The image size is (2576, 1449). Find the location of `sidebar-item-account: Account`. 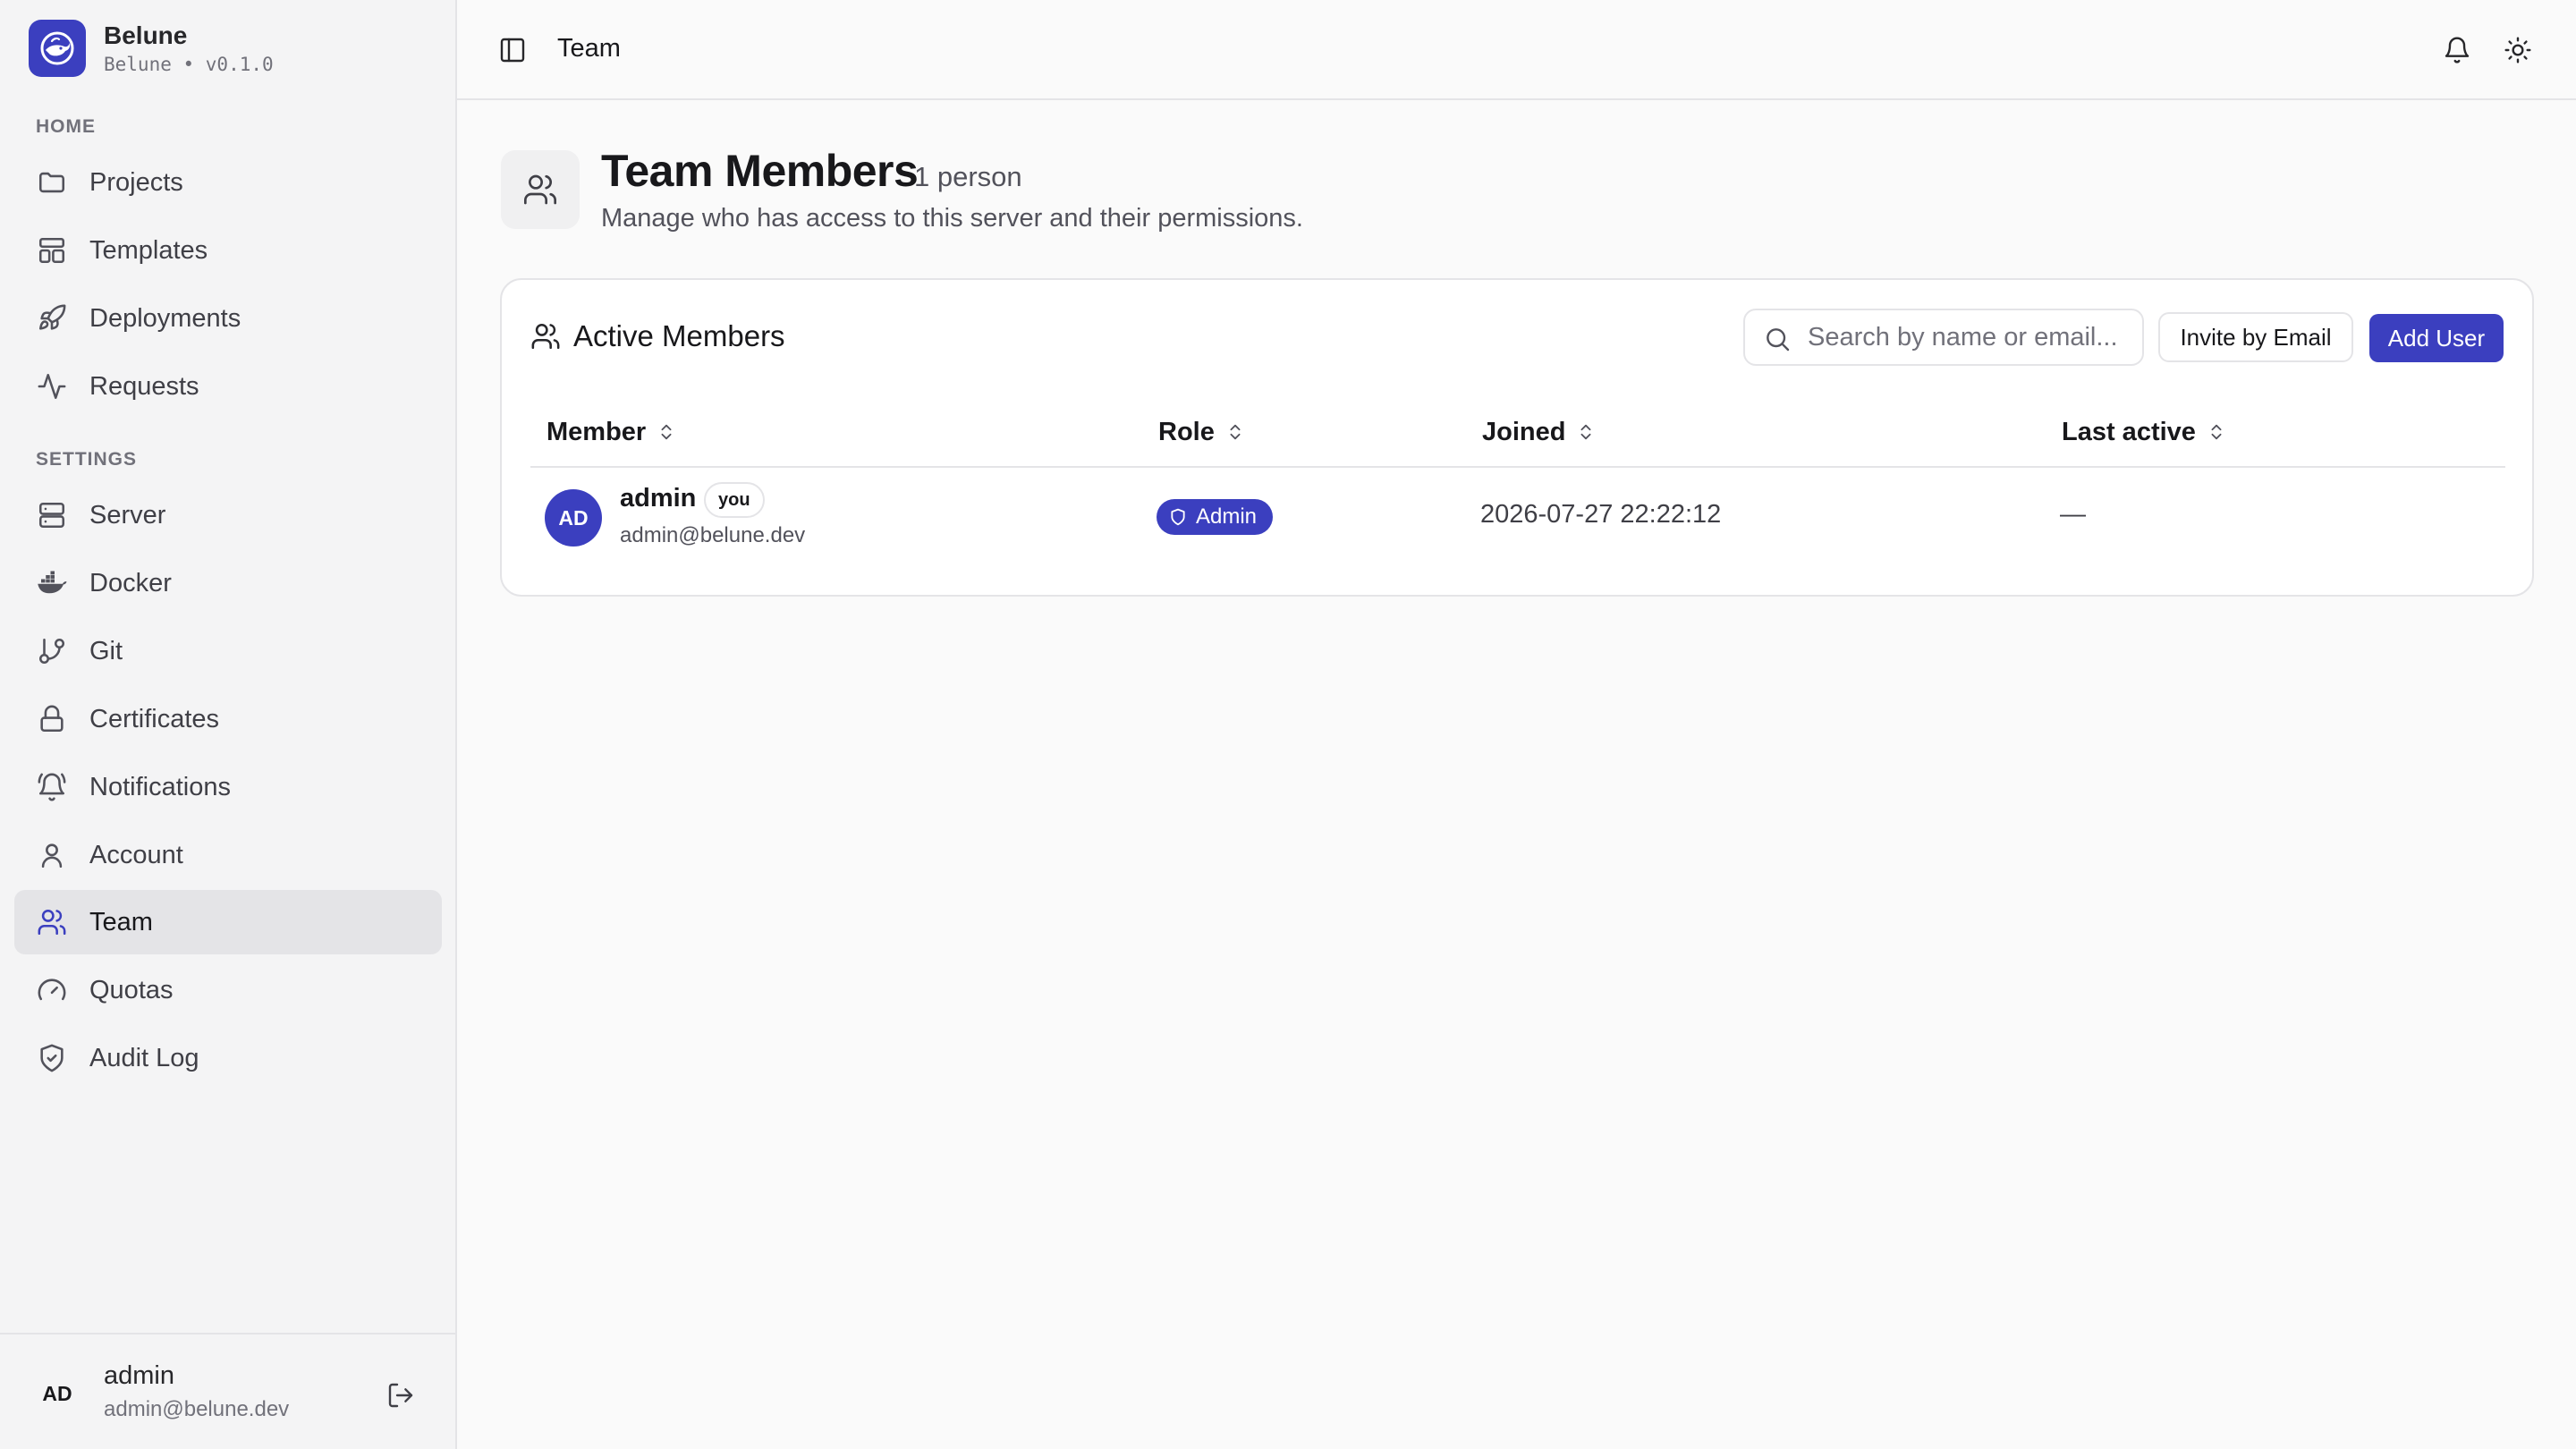

sidebar-item-account: Account is located at coordinates (228, 855).